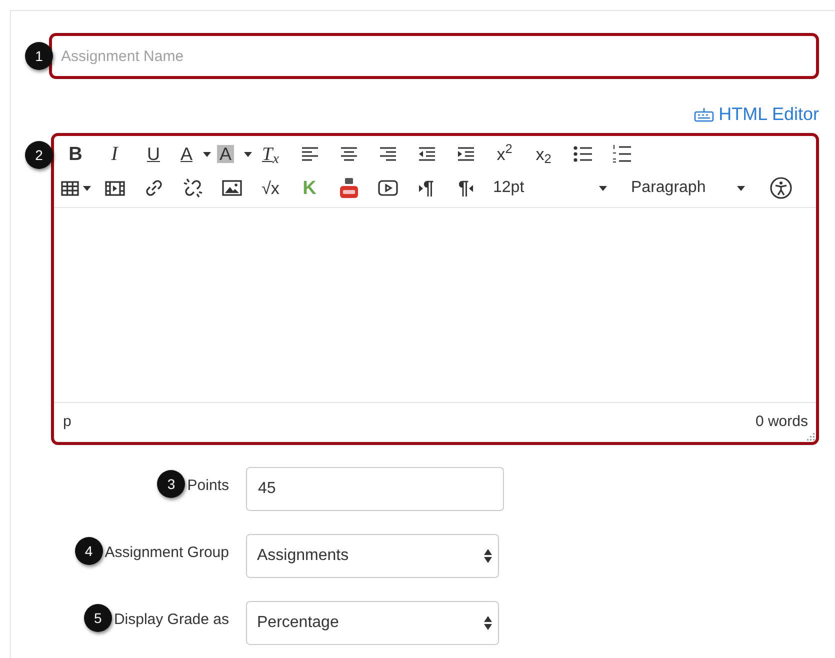 This screenshot has width=835, height=658. I want to click on toolbar-button: U, so click(153, 154).